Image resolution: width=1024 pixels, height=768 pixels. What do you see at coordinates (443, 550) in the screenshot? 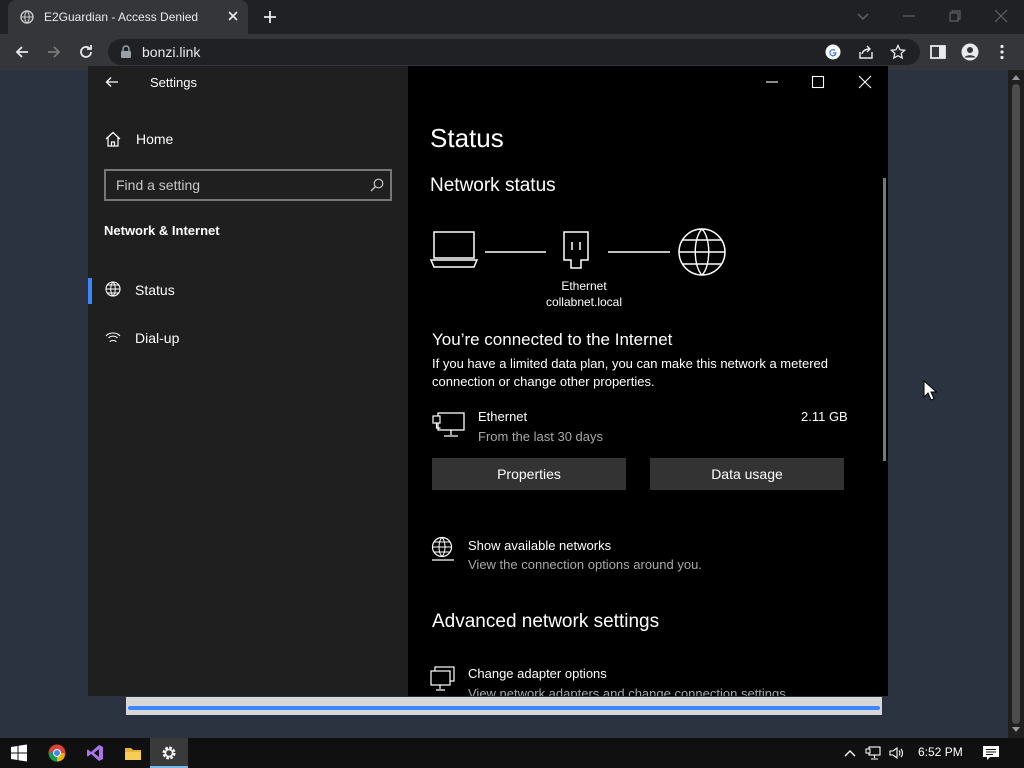
I see `available-networks-icon` at bounding box center [443, 550].